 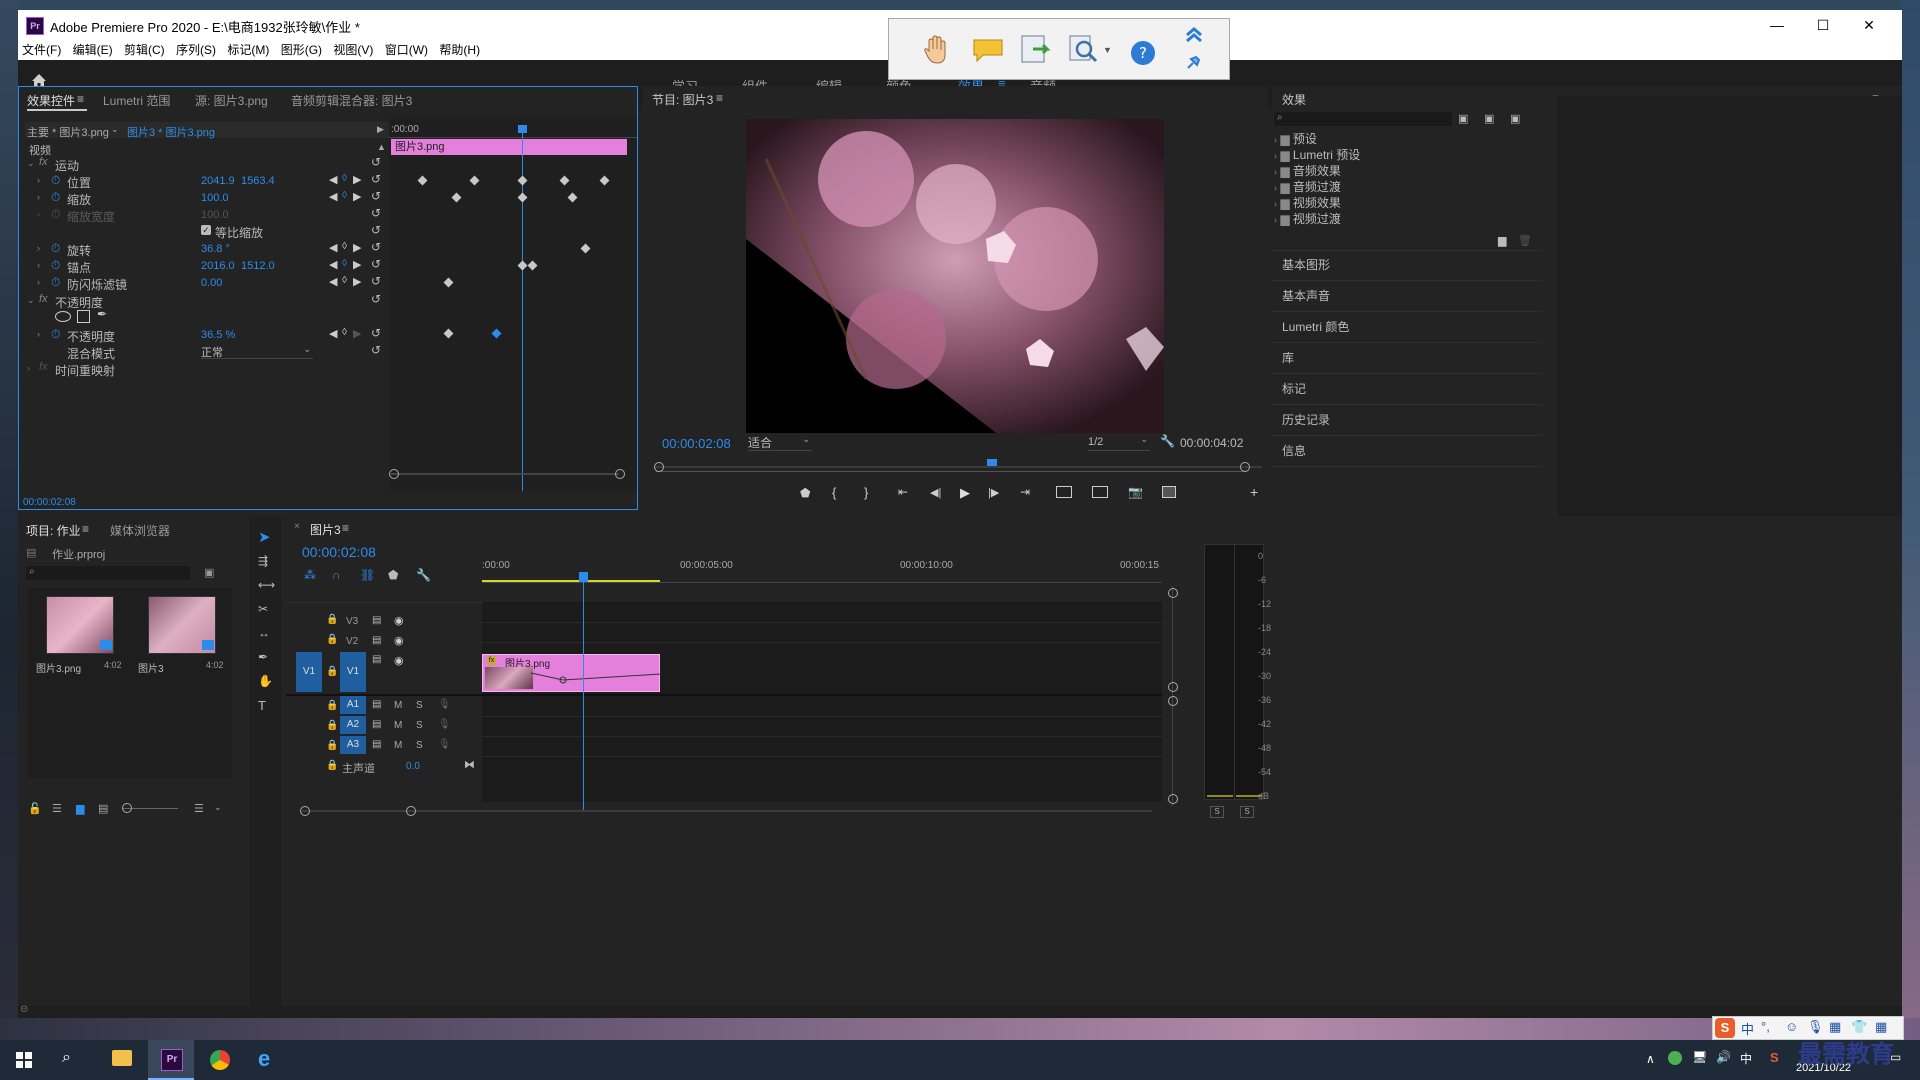 I want to click on tab-source: 源: 图片3.png, so click(x=231, y=100).